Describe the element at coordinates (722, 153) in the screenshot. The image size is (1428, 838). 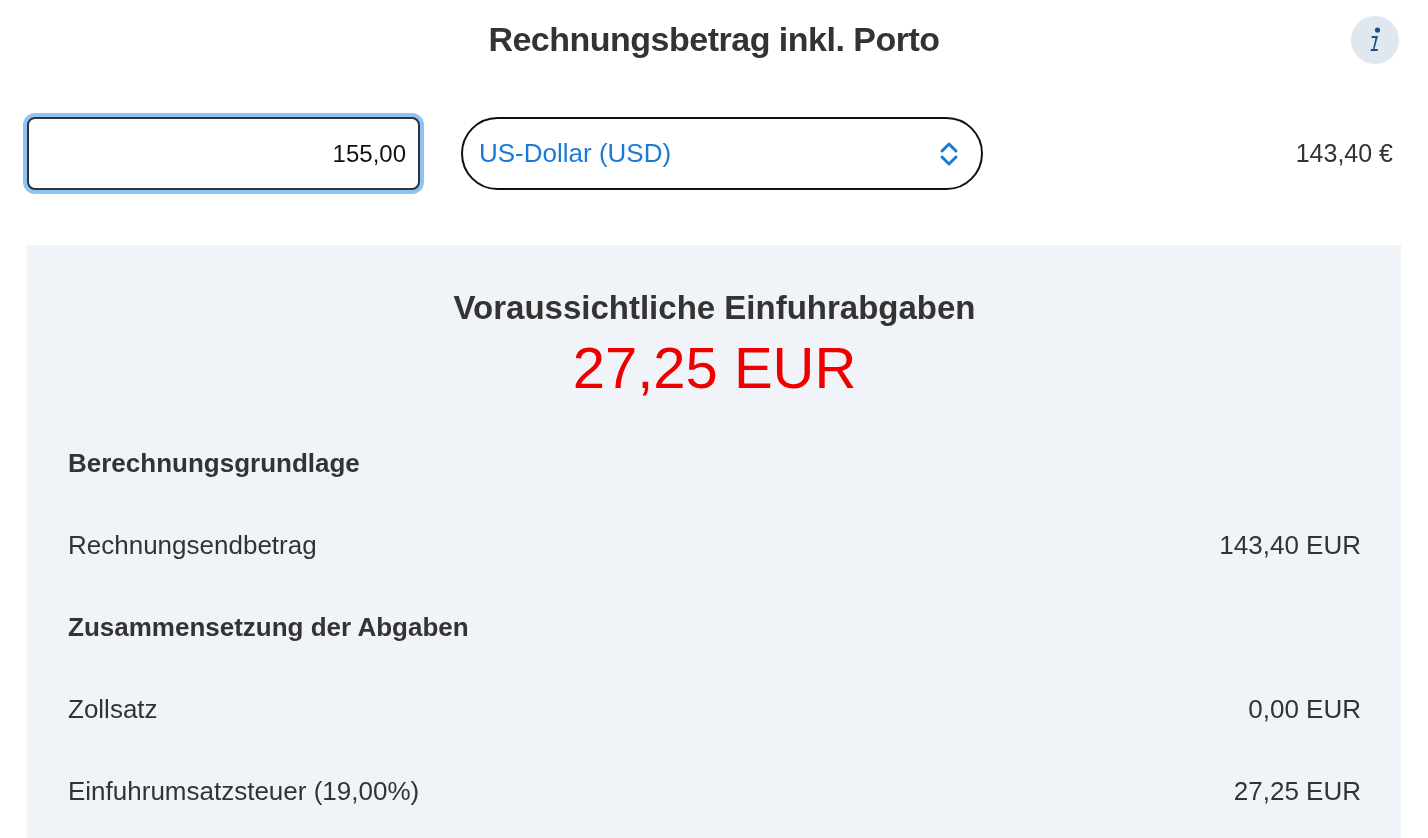
I see `currency-select: US-Dollar (USD)` at that location.